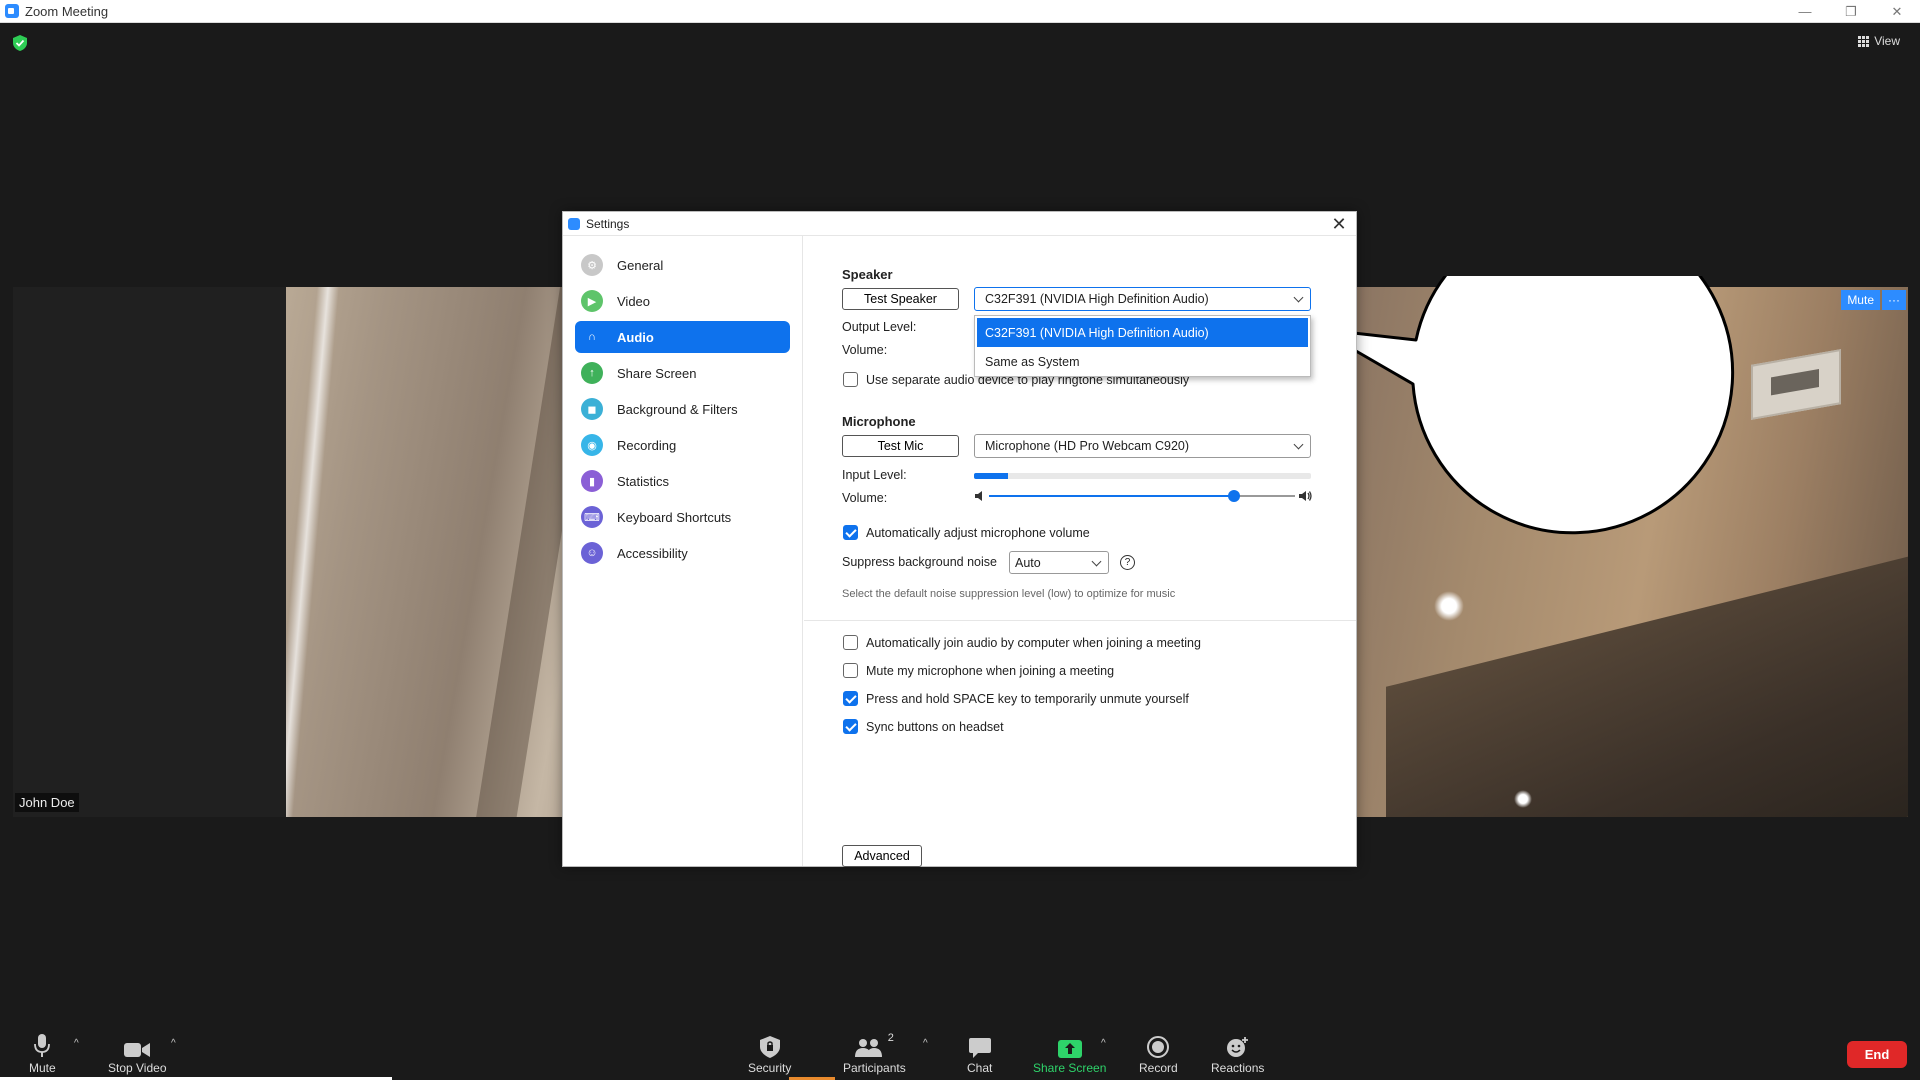 This screenshot has width=1920, height=1080. Describe the element at coordinates (850, 642) in the screenshot. I see `auto-join-audio-checkbox` at that location.